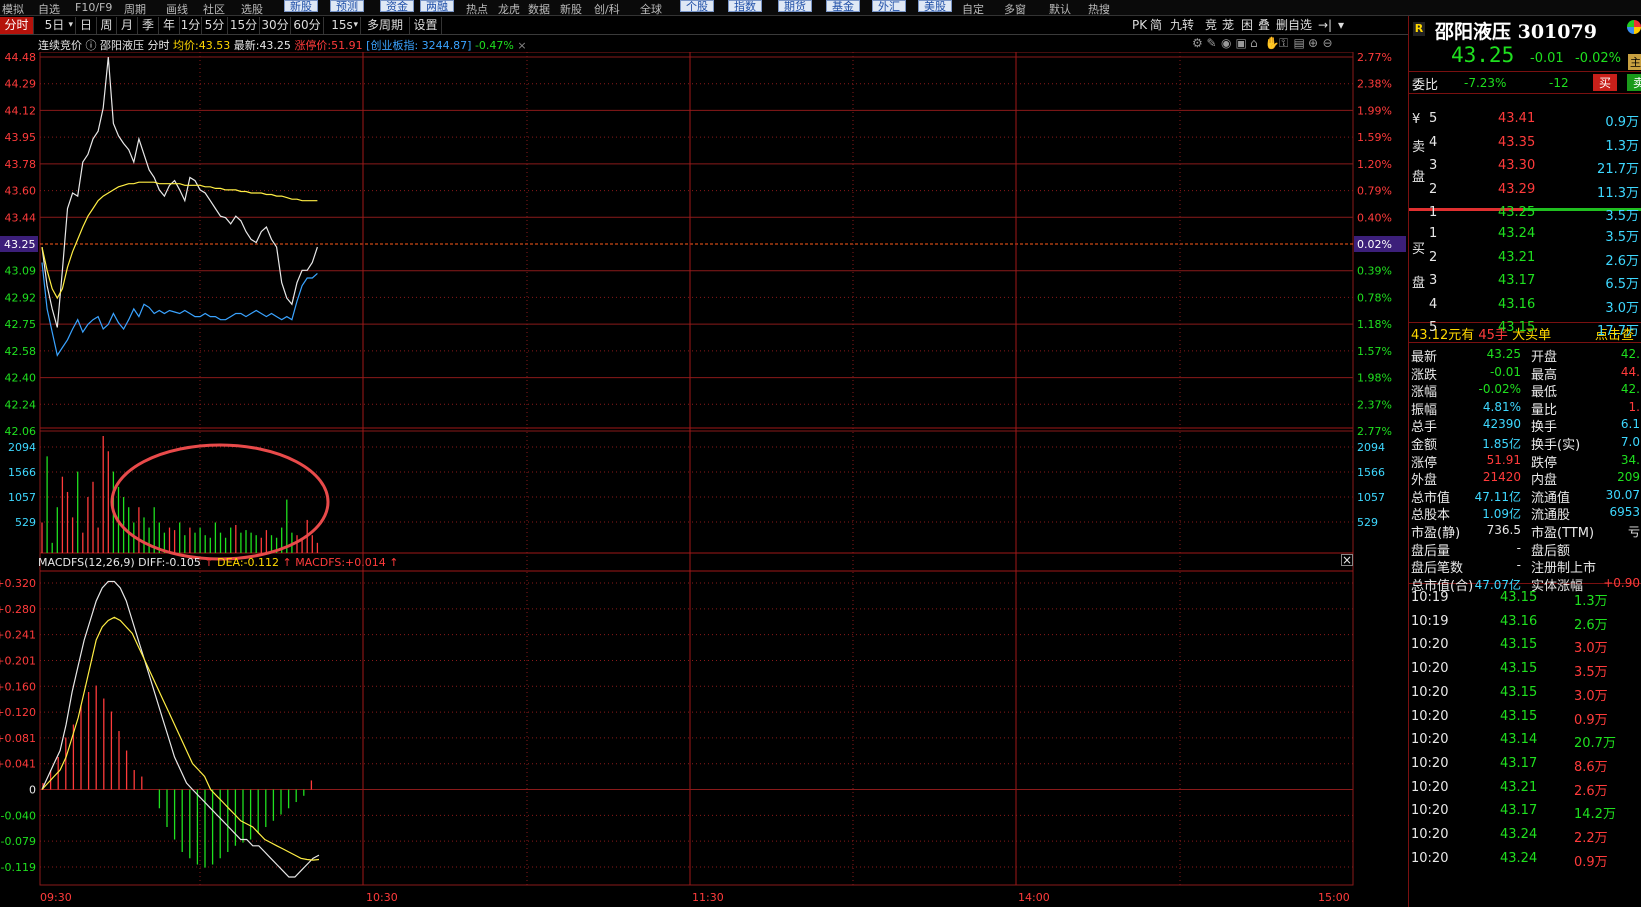  I want to click on tab-3: 周, so click(107, 25).